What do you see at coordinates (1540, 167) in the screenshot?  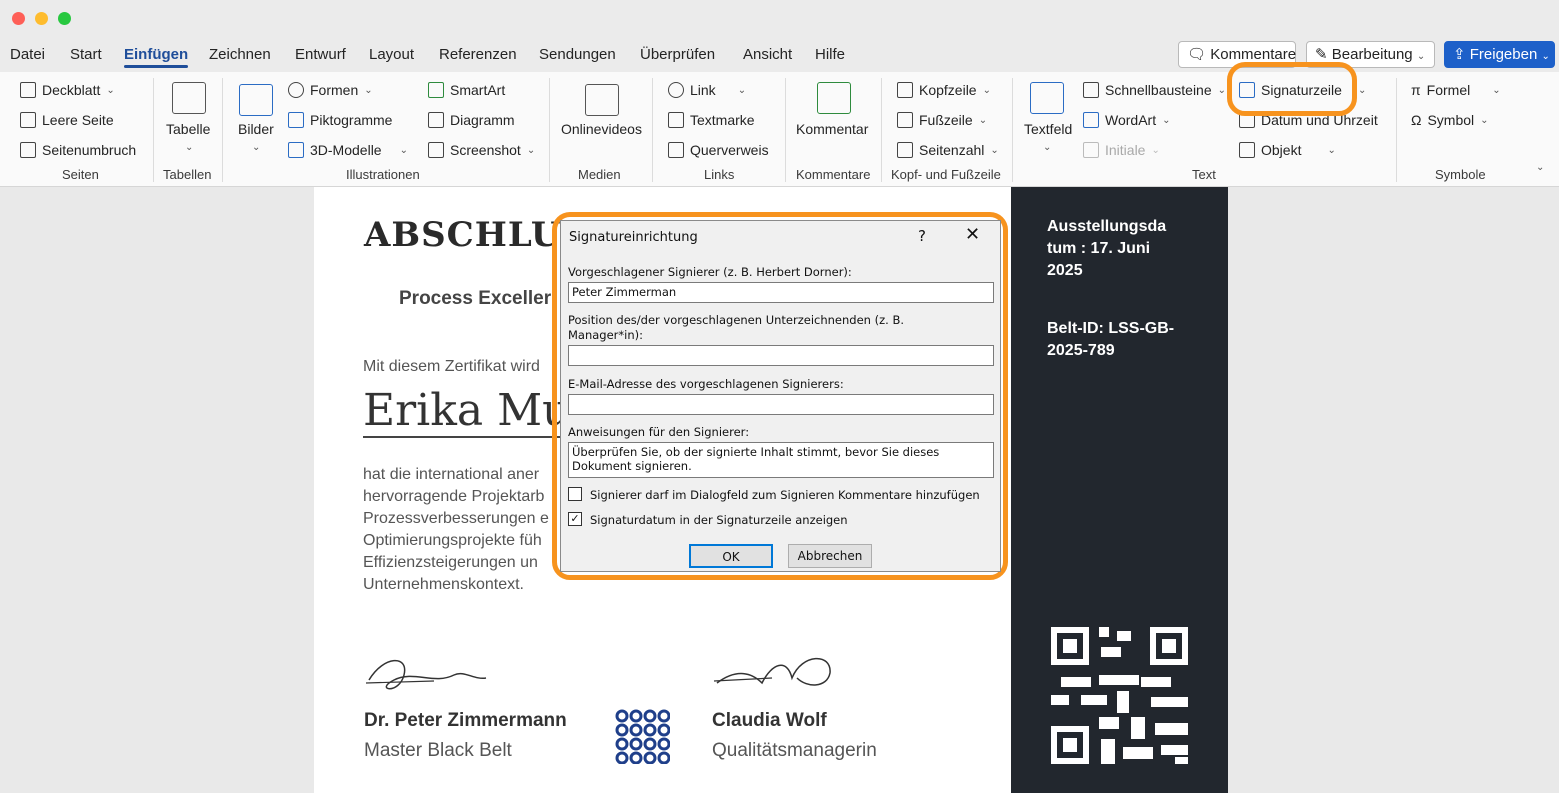 I see `collapse-ribbon-icon: ⌄` at bounding box center [1540, 167].